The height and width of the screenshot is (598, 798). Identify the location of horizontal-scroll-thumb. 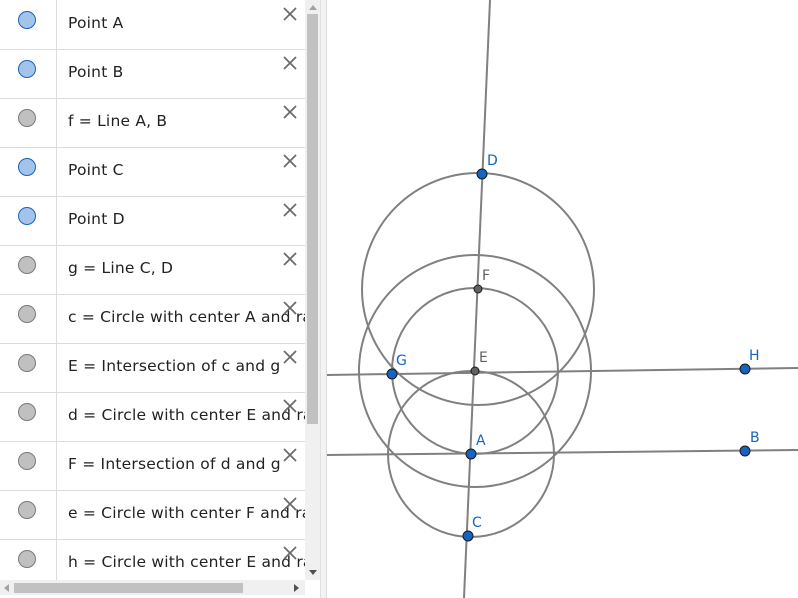
(128, 588).